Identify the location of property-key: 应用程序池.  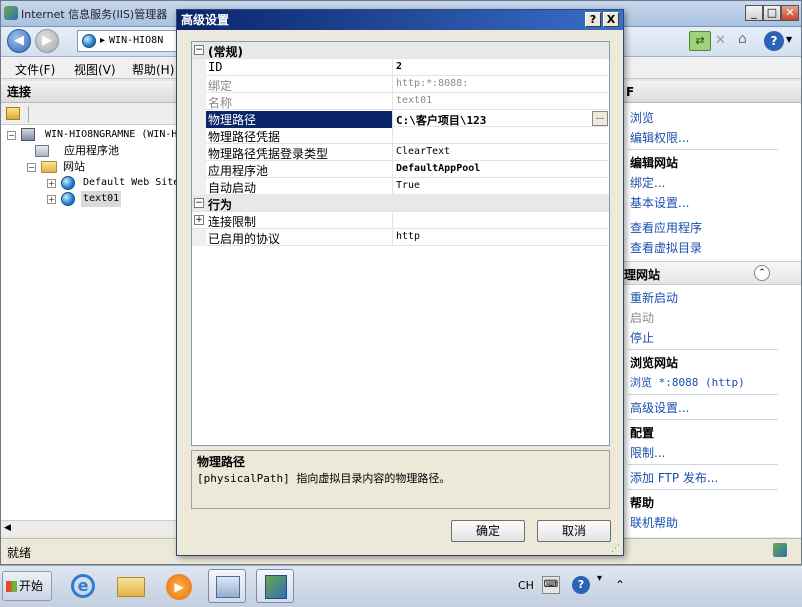
(238, 171).